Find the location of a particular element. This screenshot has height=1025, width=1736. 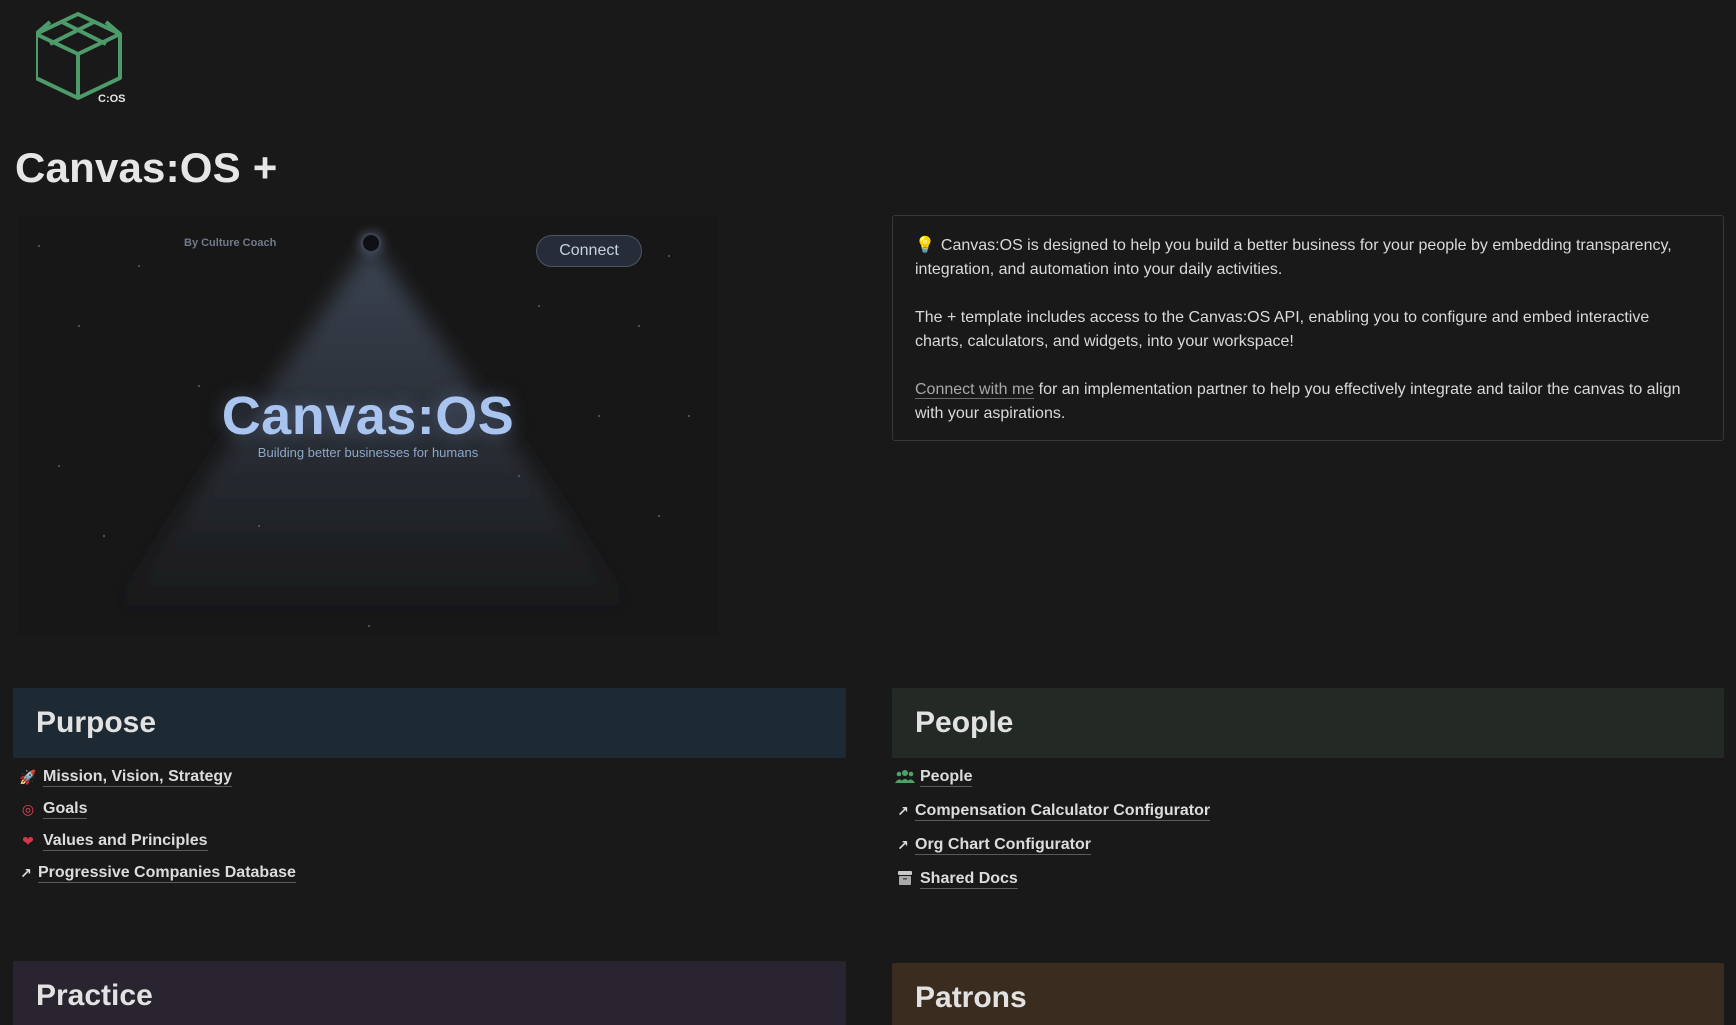

link-label: Progressive Companies Database is located at coordinates (167, 873).